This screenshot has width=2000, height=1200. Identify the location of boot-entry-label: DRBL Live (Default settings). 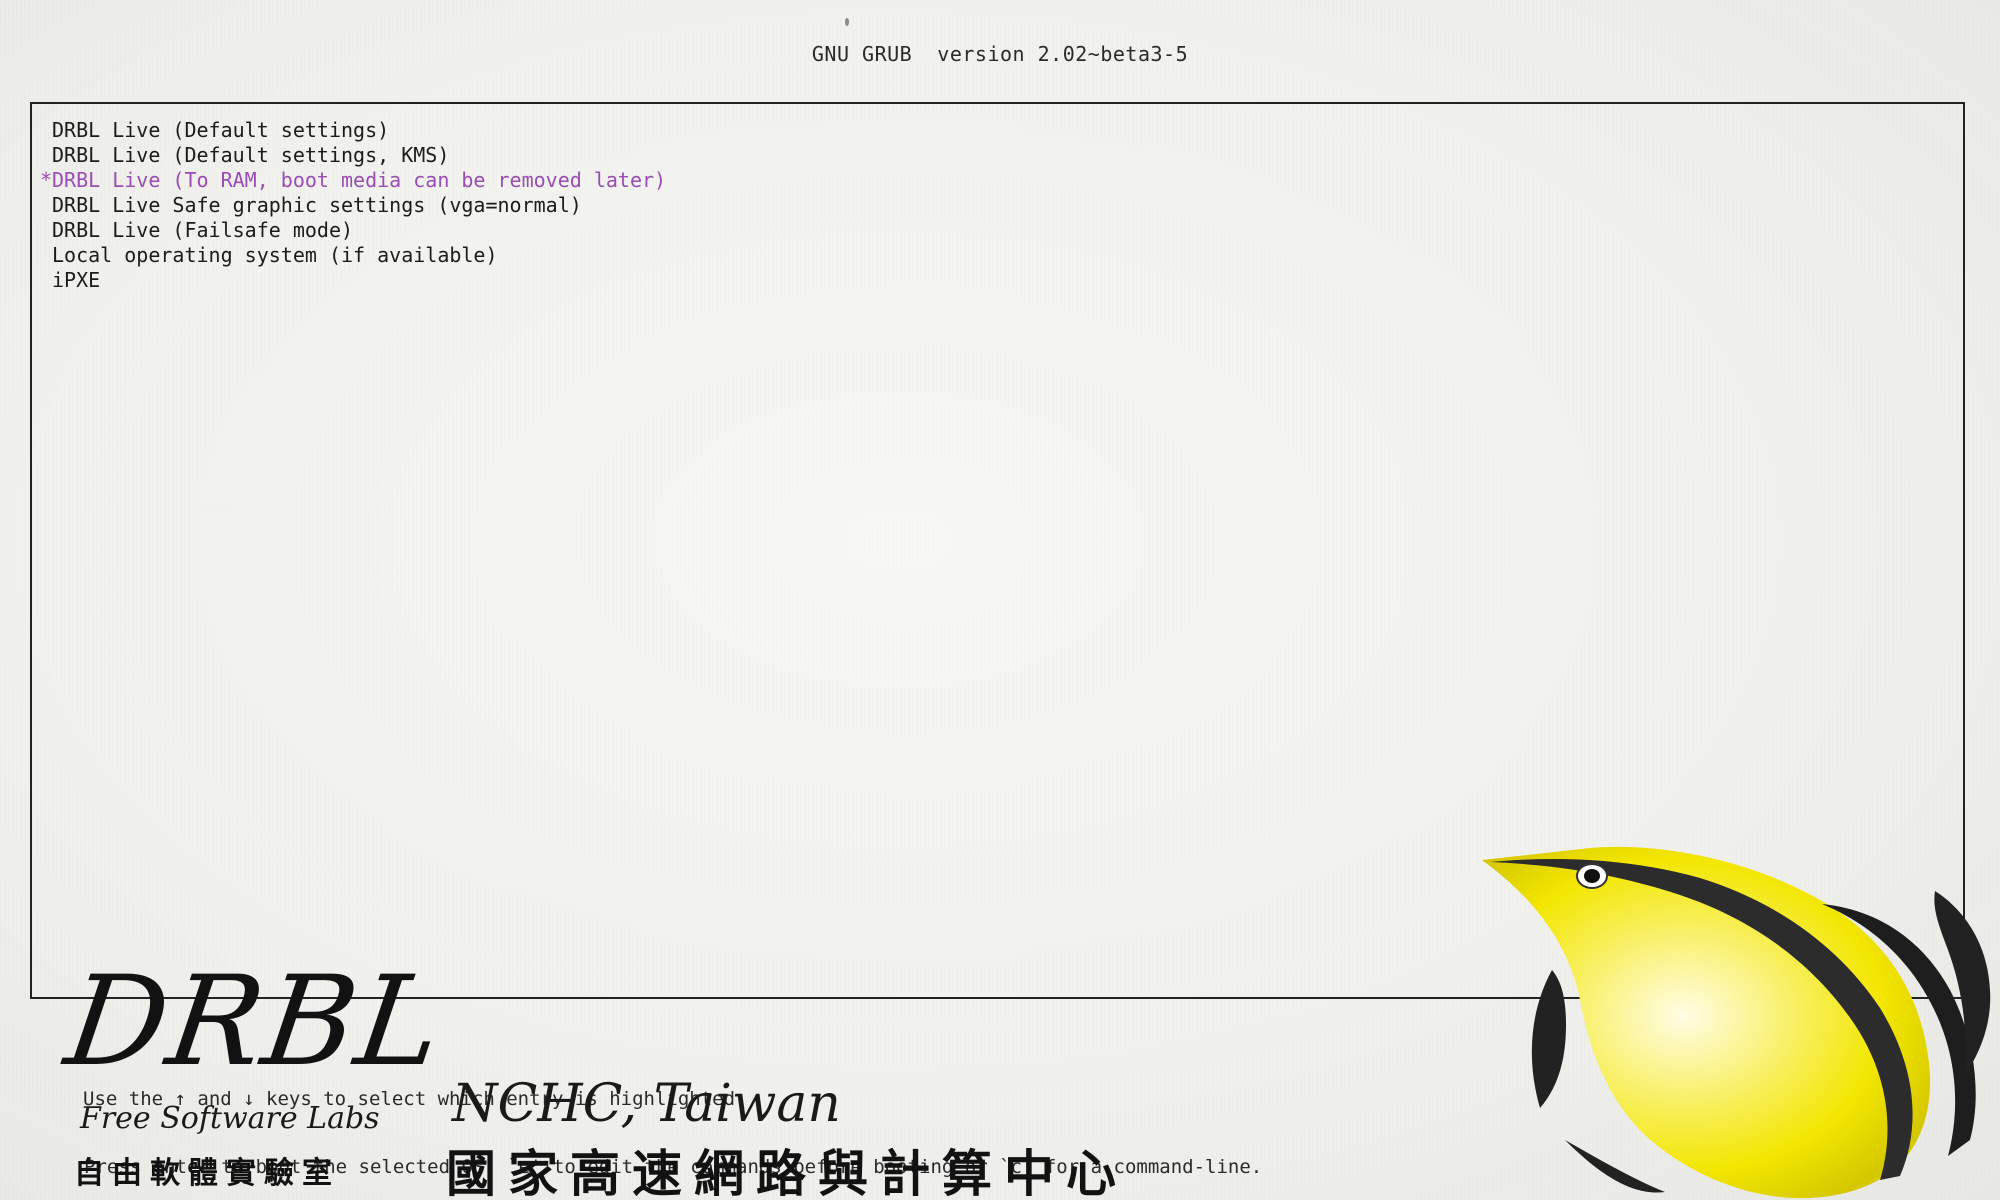
(221, 130).